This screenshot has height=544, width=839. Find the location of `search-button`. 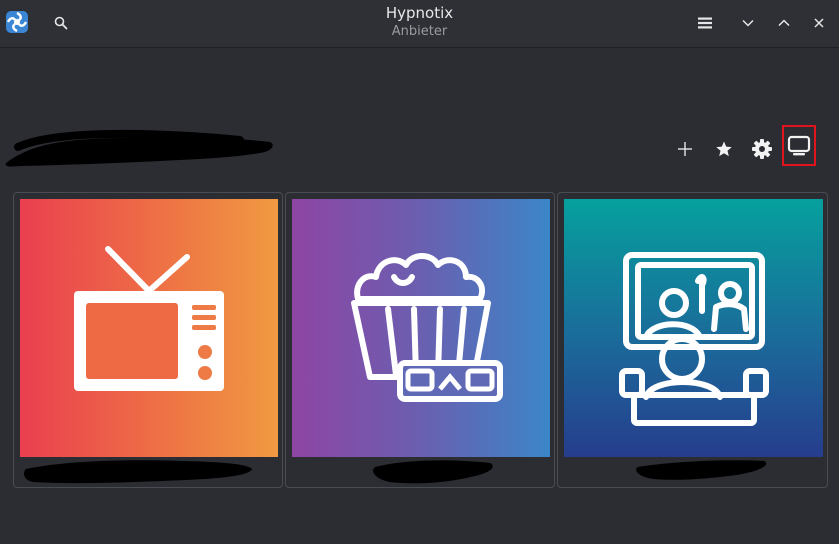

search-button is located at coordinates (61, 23).